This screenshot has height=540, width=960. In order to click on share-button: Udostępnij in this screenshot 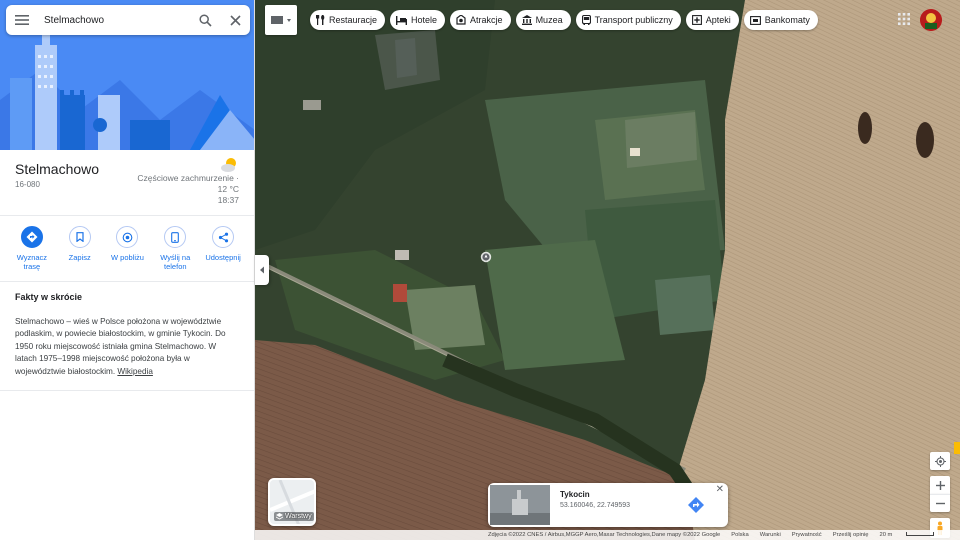, I will do `click(223, 251)`.